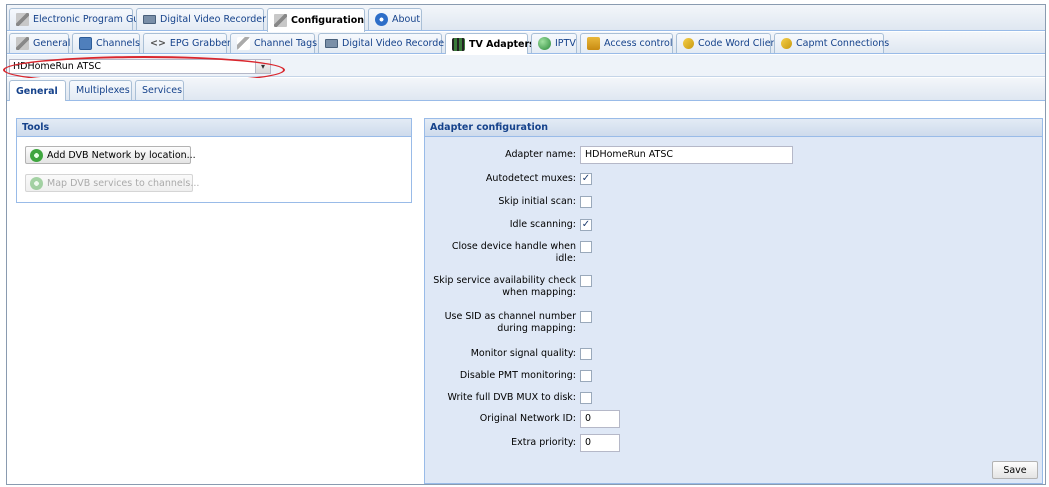  Describe the element at coordinates (542, 224) in the screenshot. I see `idle-scanning-label: Idle scanning:` at that location.